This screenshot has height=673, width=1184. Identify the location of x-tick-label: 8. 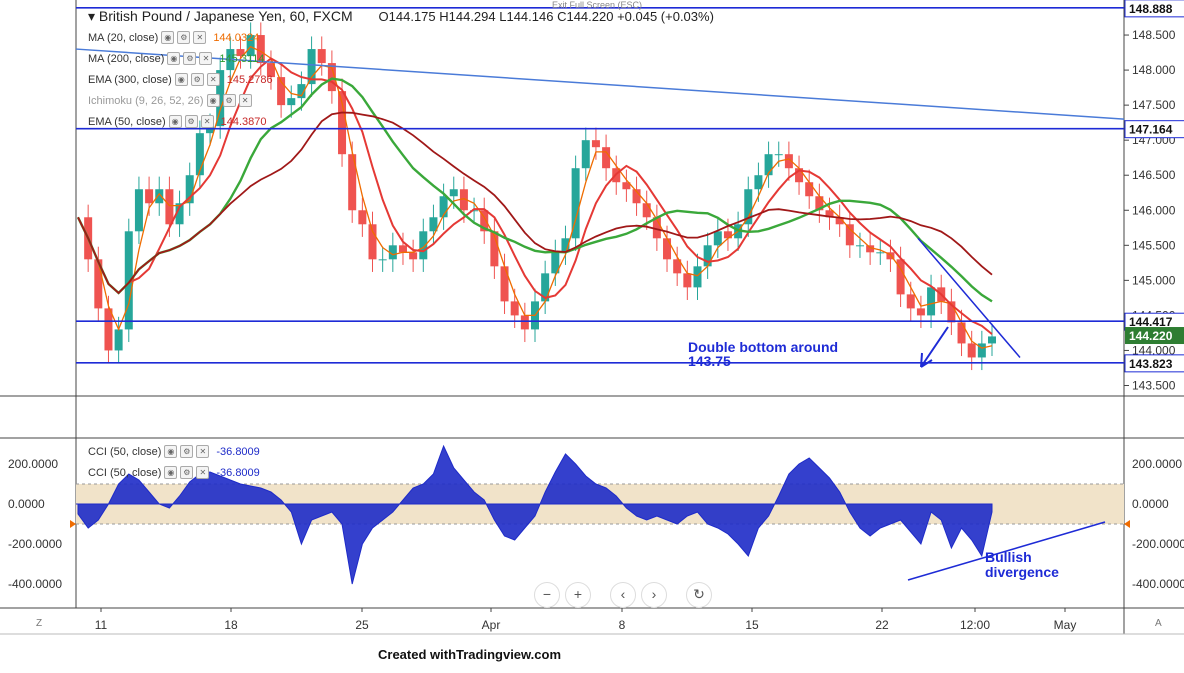
(622, 625).